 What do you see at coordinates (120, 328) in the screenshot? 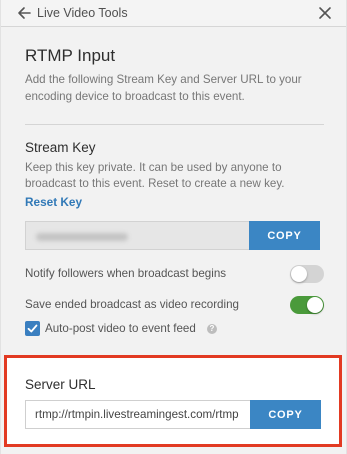
I see `auto-post-label: Auto-post video to event feed` at bounding box center [120, 328].